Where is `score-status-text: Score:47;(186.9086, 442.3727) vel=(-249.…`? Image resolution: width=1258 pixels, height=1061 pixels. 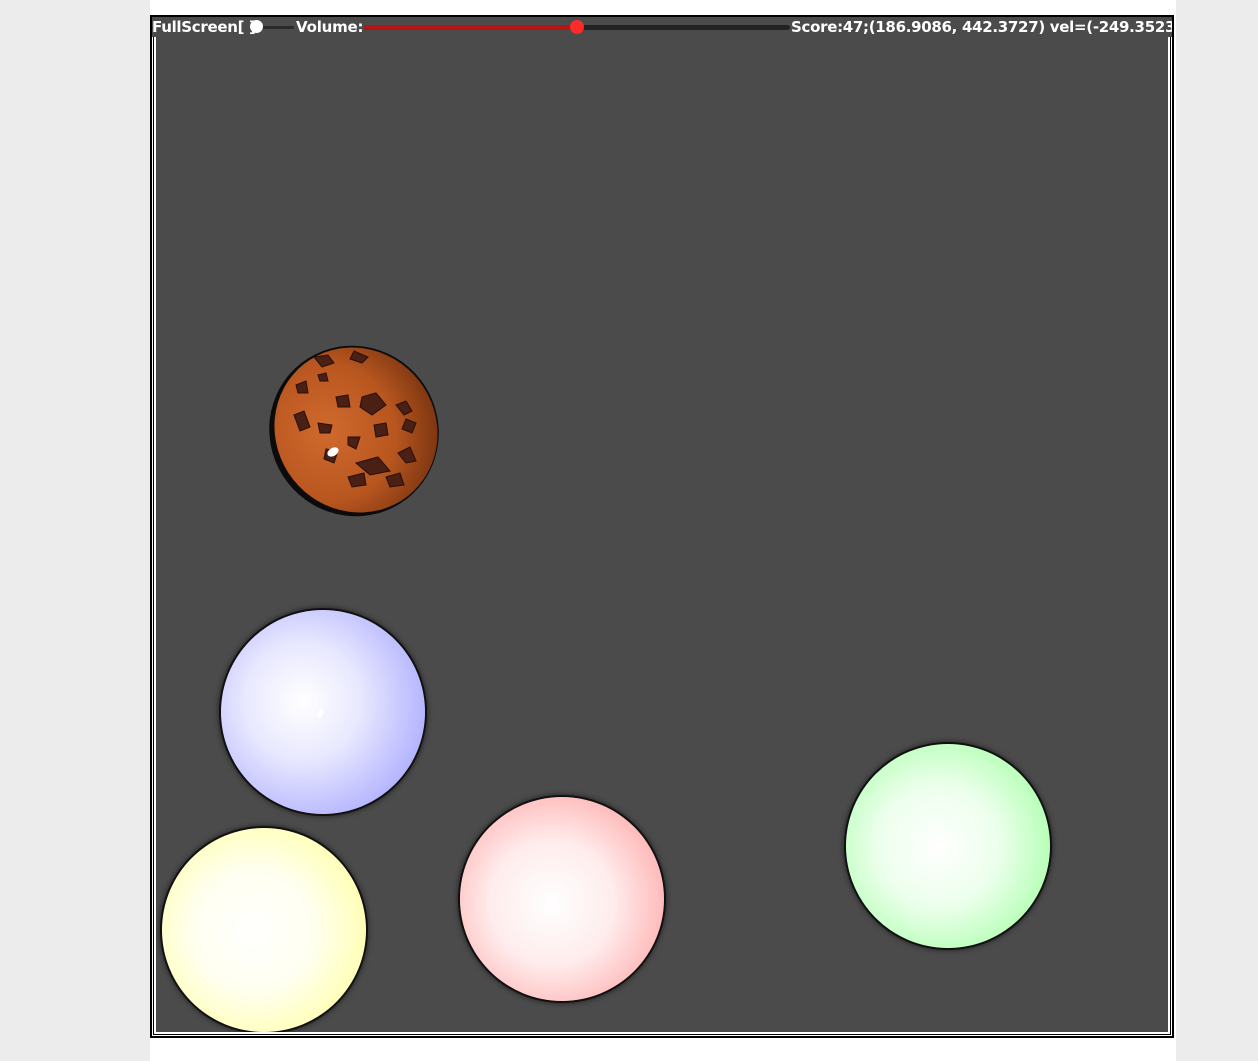
score-status-text: Score:47;(186.9086, 442.3727) vel=(-249.… is located at coordinates (981, 27).